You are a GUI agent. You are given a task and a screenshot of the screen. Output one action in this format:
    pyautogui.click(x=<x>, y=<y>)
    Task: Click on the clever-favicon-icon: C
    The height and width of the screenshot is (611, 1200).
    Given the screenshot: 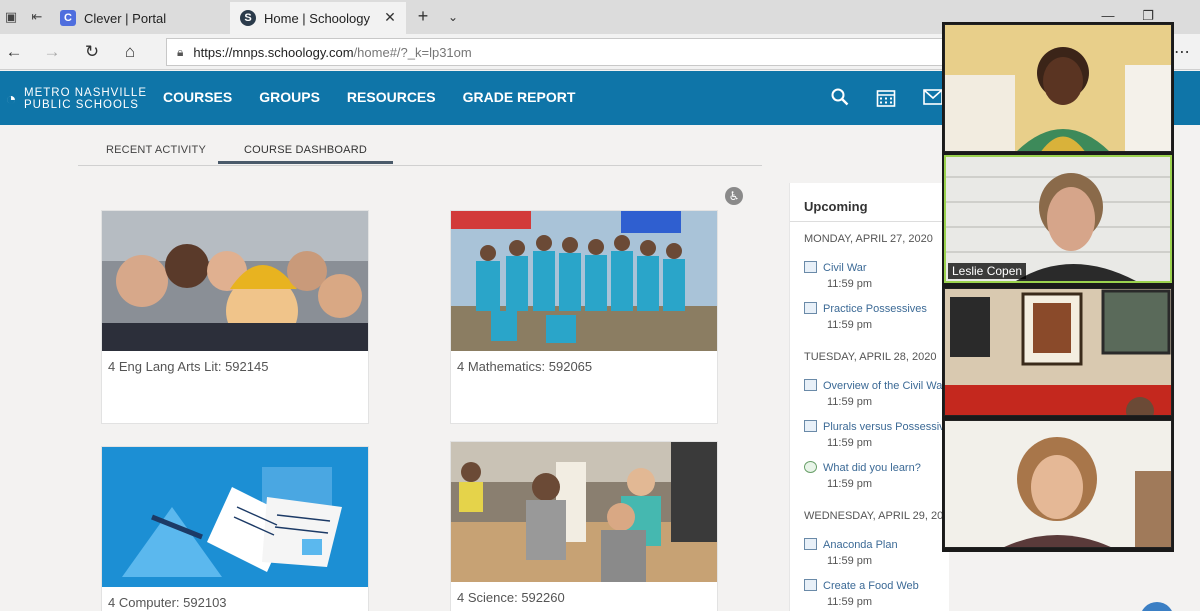 What is the action you would take?
    pyautogui.click(x=68, y=18)
    